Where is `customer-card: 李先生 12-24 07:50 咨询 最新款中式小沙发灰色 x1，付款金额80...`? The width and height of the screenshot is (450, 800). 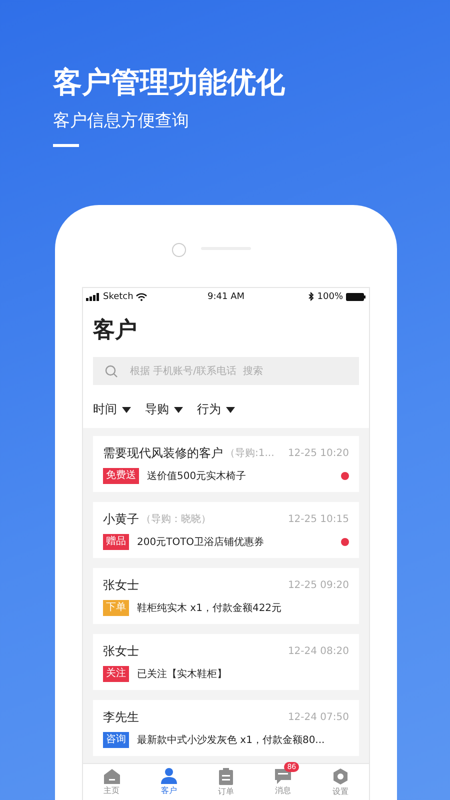 customer-card: 李先生 12-24 07:50 咨询 最新款中式小沙发灰色 x1，付款金额80... is located at coordinates (226, 728).